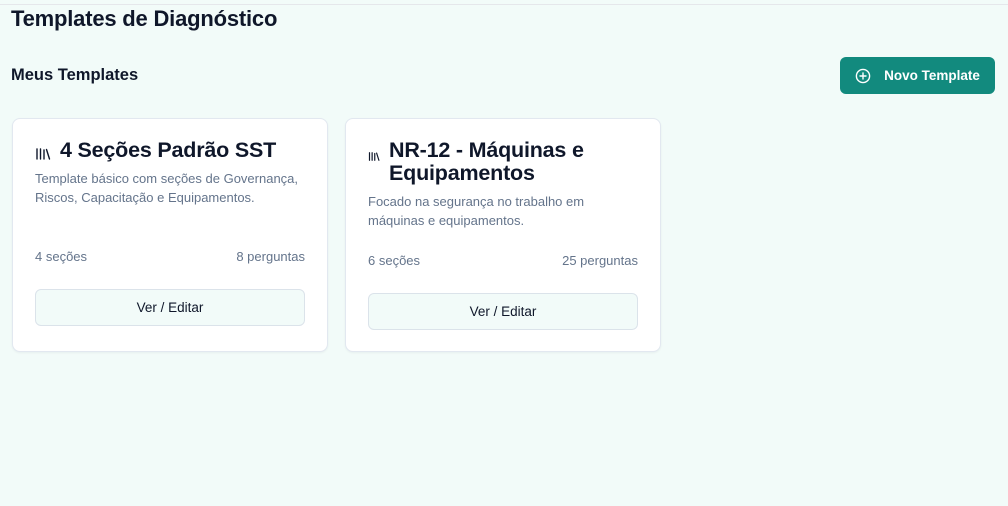  Describe the element at coordinates (503, 261) in the screenshot. I see `card-meta: 6 seções 25 perguntas` at that location.